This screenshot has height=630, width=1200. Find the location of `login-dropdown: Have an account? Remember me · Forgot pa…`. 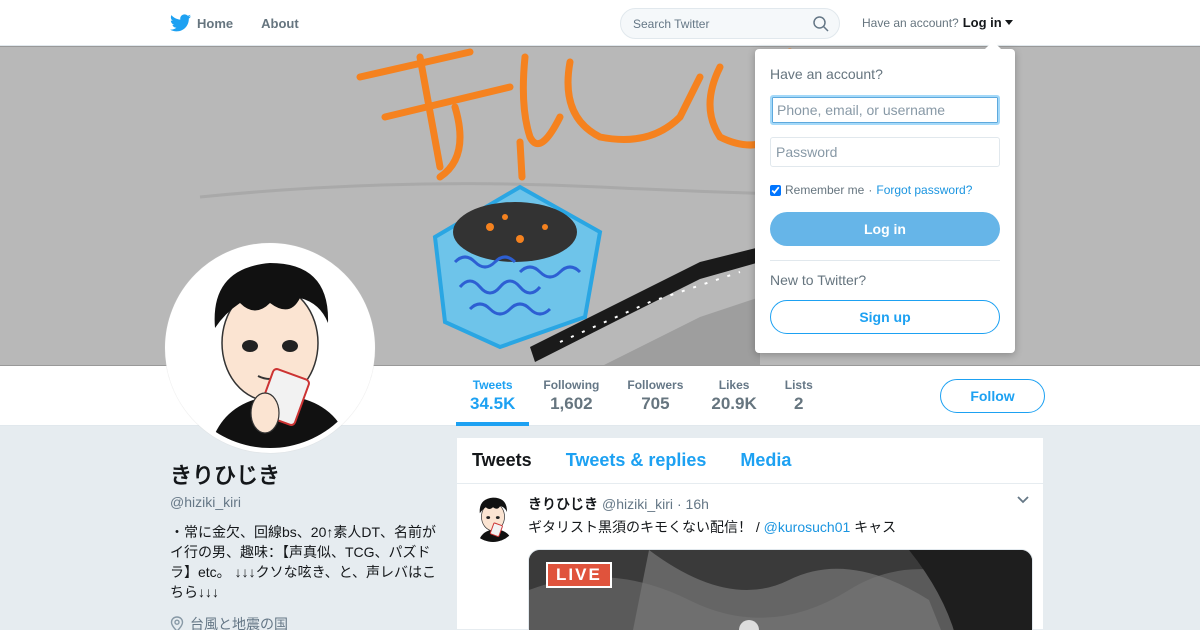

login-dropdown: Have an account? Remember me · Forgot pa… is located at coordinates (885, 197).